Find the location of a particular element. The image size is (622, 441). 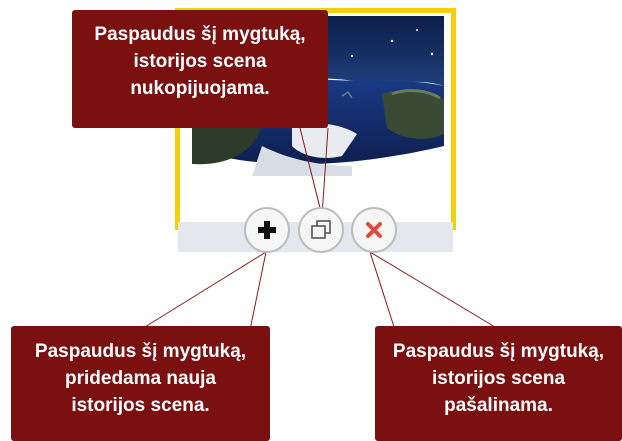

callout-duplicate-line-2: istorijos scena is located at coordinates (200, 61).